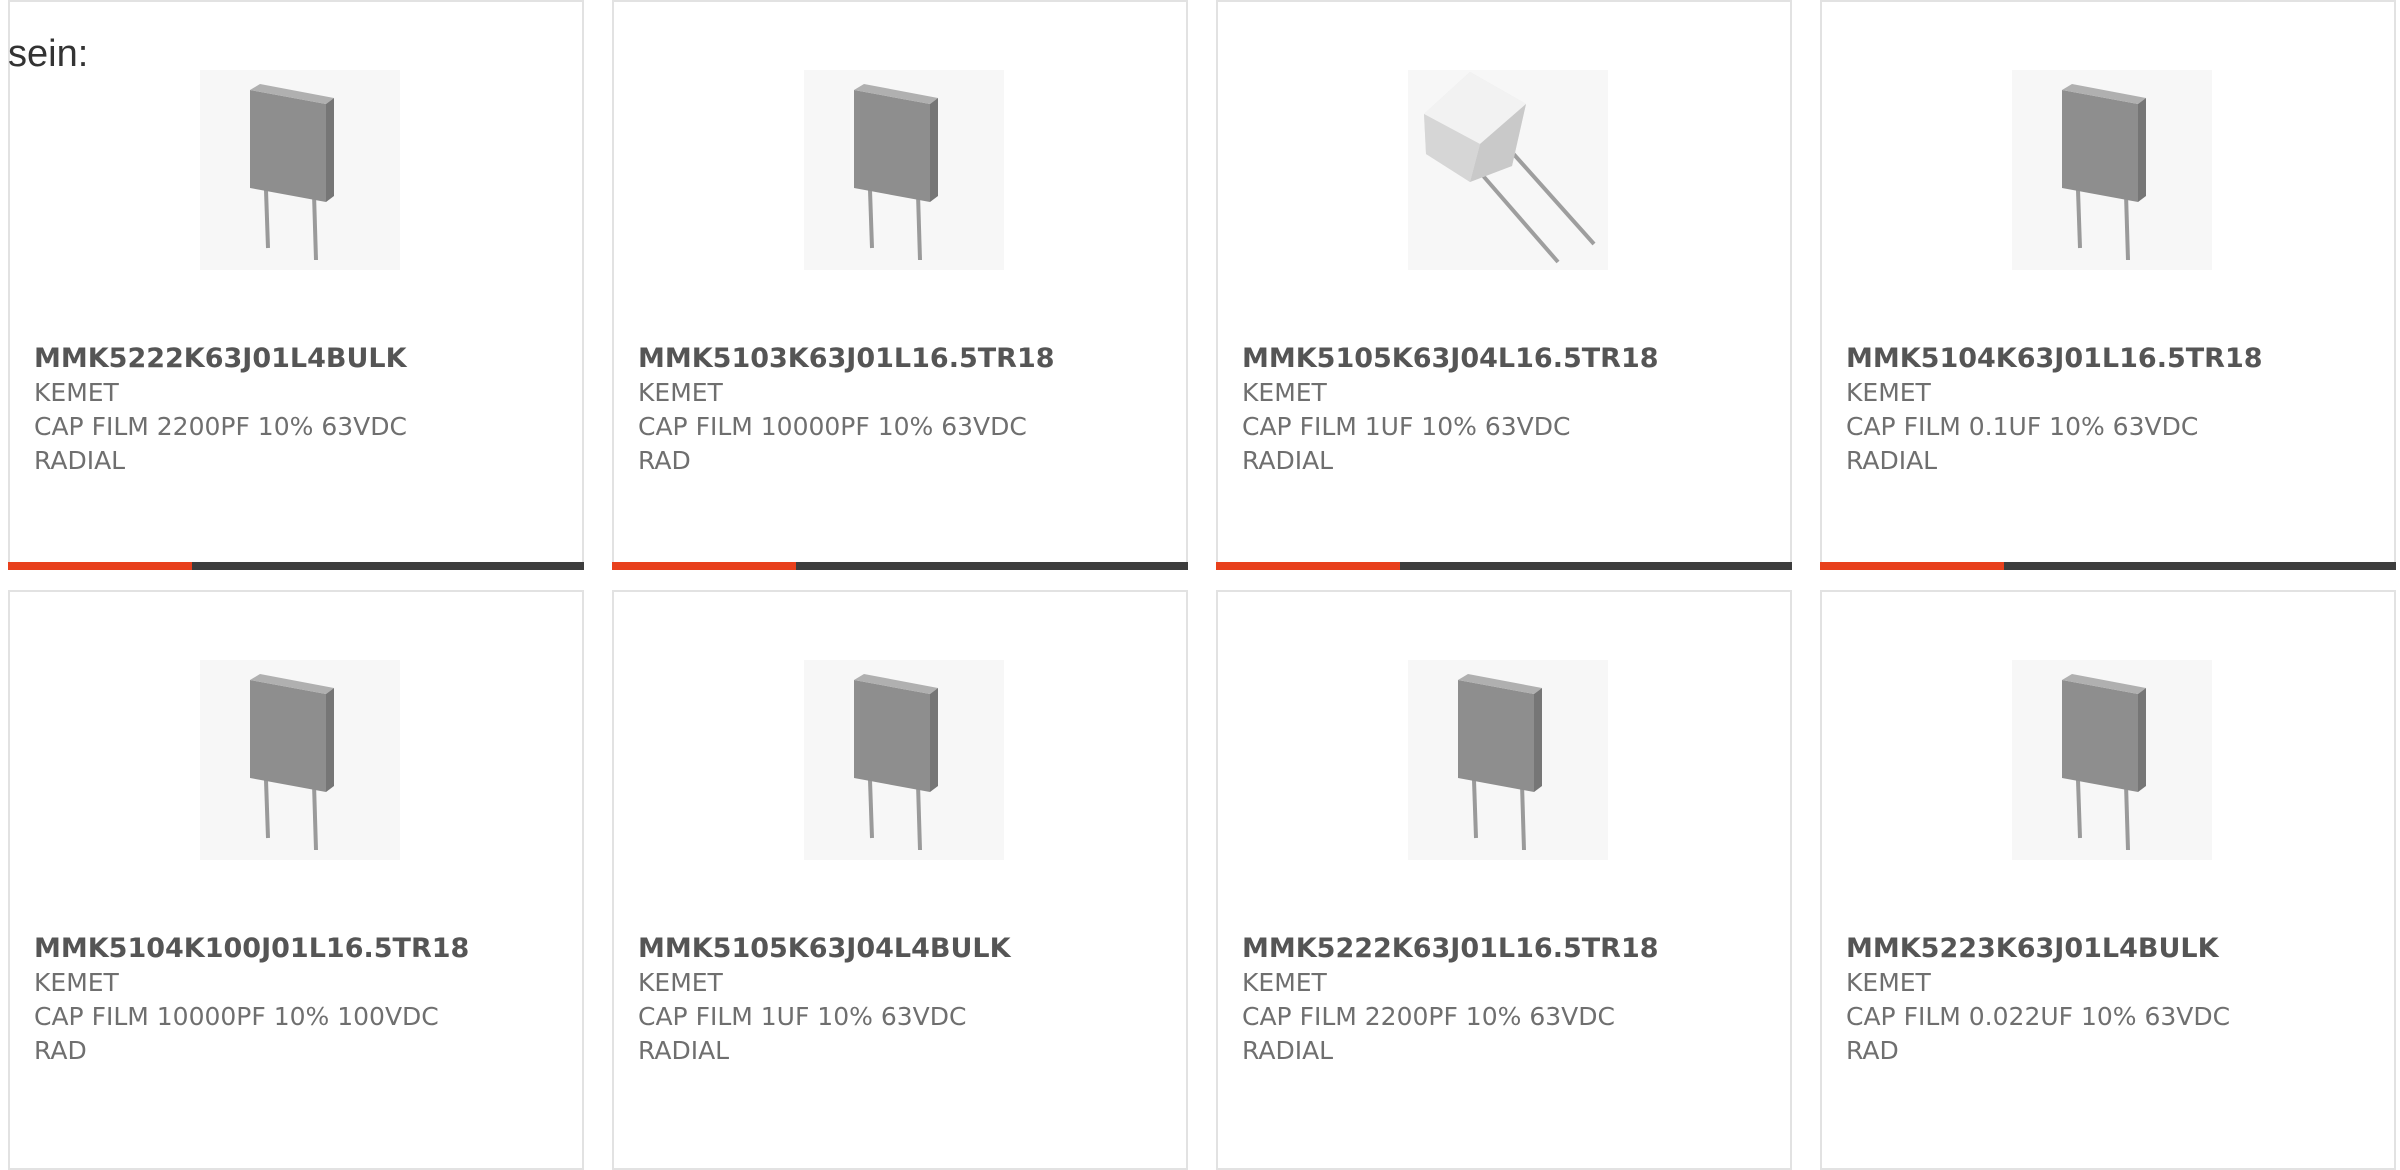 The height and width of the screenshot is (1170, 2400). Describe the element at coordinates (2022, 426) in the screenshot. I see `description-line-1: CAP FILM 0.1UF 10% 63VDC` at that location.